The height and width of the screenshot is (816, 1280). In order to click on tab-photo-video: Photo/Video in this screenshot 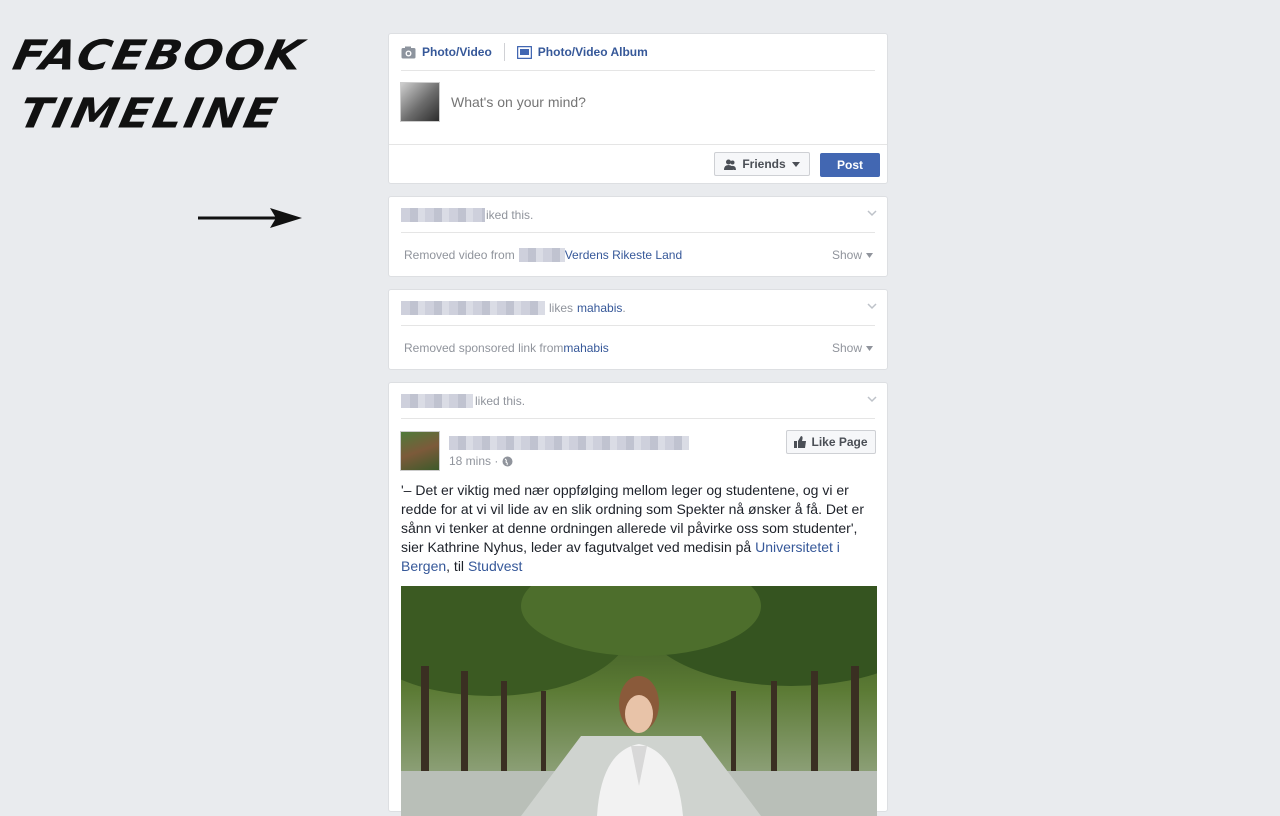, I will do `click(446, 52)`.